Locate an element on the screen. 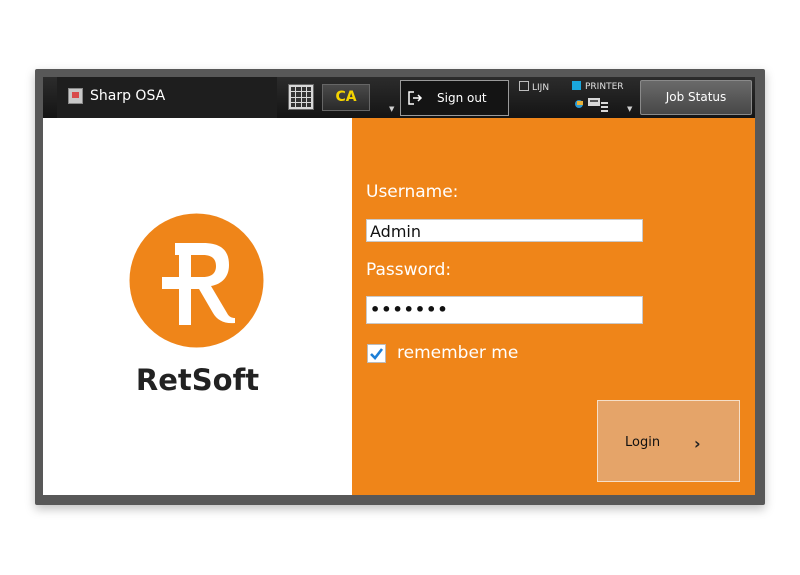  login-button: Login › is located at coordinates (668, 441).